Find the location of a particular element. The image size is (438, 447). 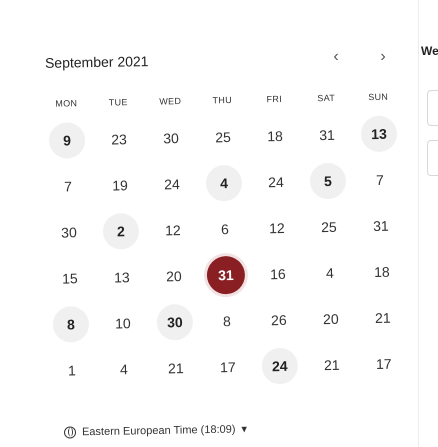

selected-day: 31 is located at coordinates (225, 275).